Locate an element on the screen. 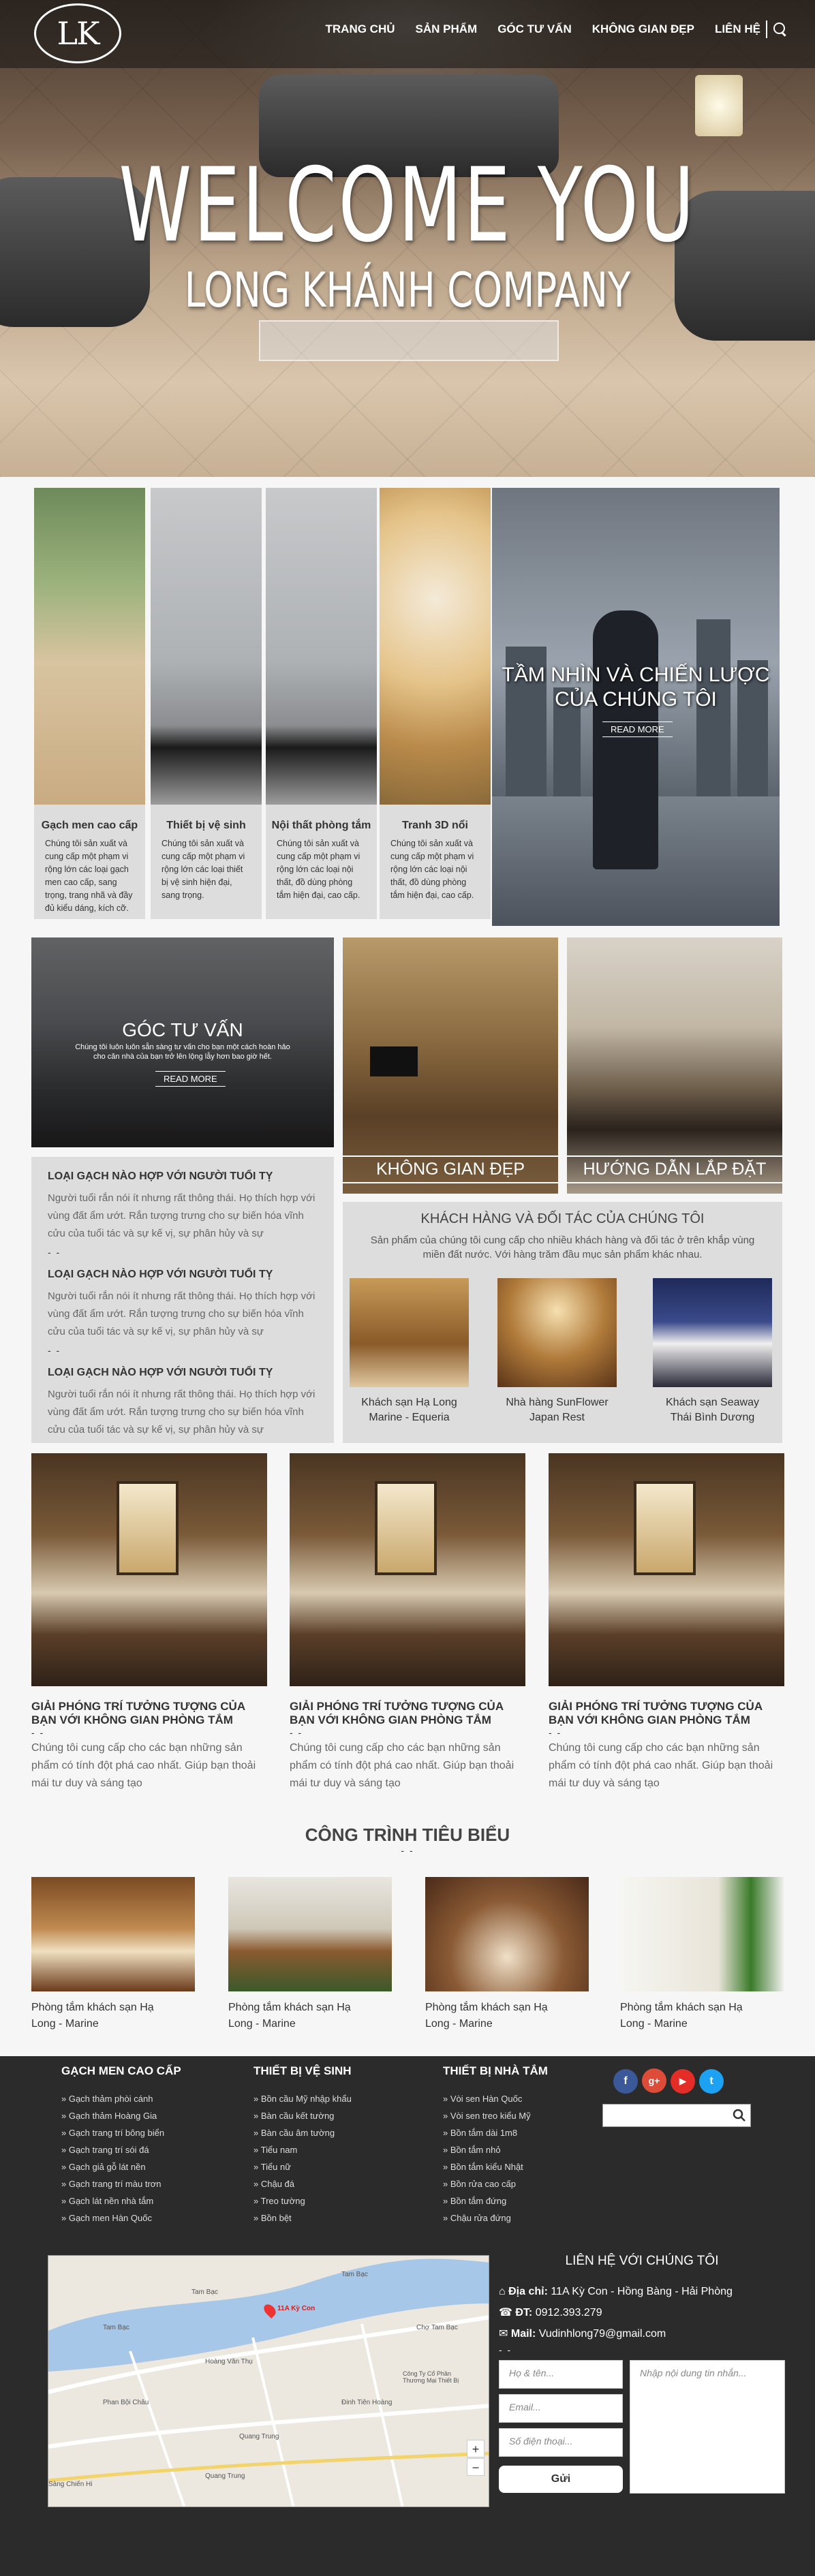 The width and height of the screenshot is (815, 2576). advice-title: GÓC TƯ VẤN is located at coordinates (182, 1029).